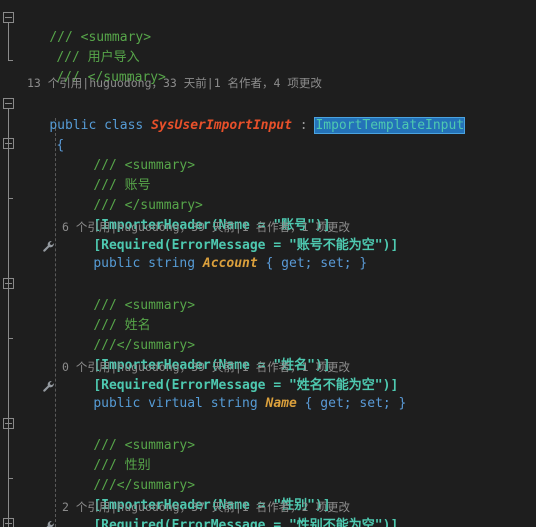  Describe the element at coordinates (8, 318) in the screenshot. I see `fold-bracket-class-body` at that location.